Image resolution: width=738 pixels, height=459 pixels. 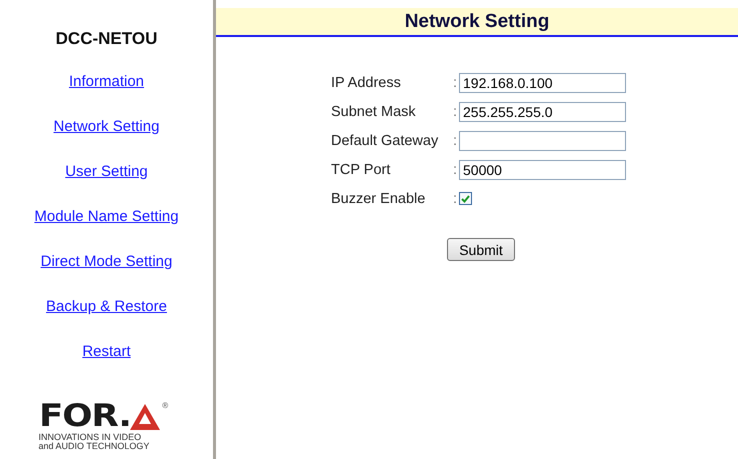 What do you see at coordinates (477, 22) in the screenshot?
I see `page-title-bar: Network Setting` at bounding box center [477, 22].